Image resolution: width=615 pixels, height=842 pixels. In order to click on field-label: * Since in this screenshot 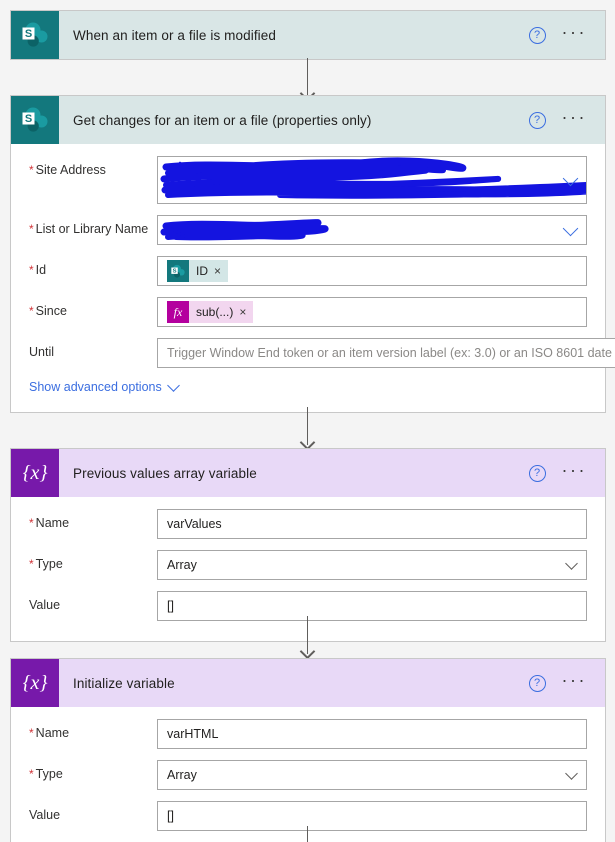, I will do `click(48, 311)`.